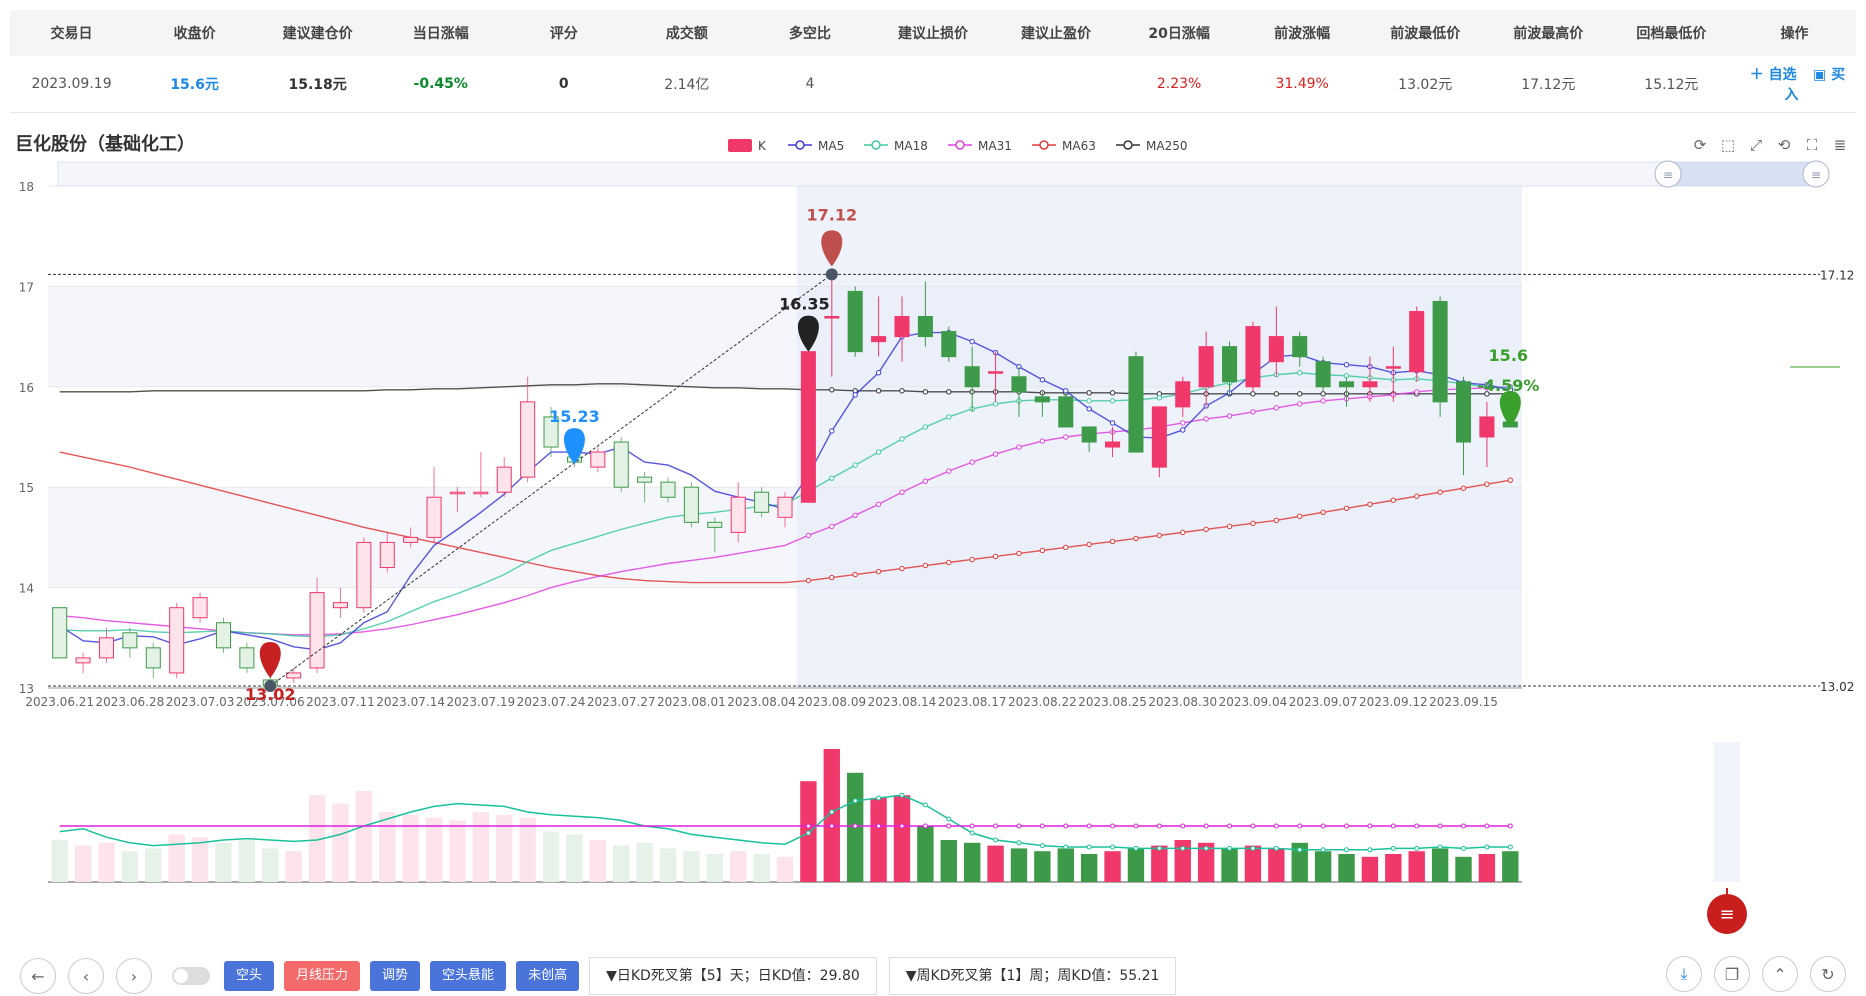  I want to click on x-tick-label: 2023.09.12, so click(1393, 702).